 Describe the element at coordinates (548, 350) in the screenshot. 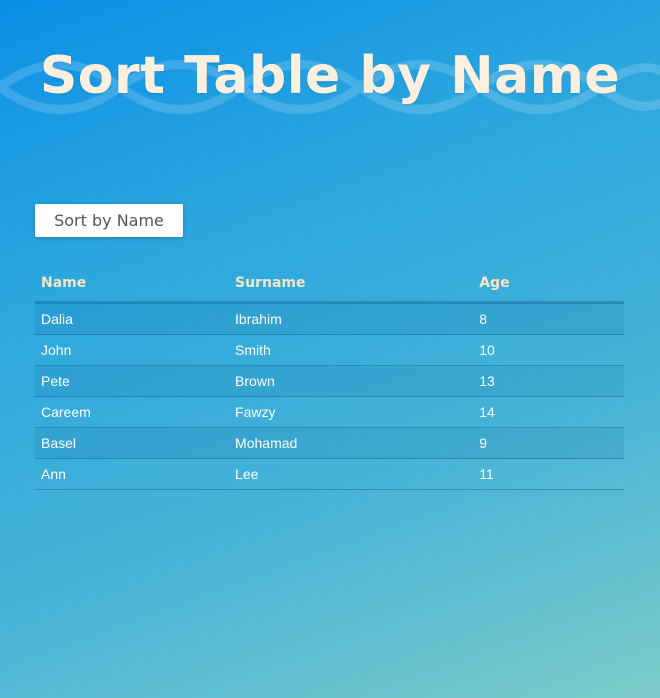

I see `cell-age: 10` at that location.